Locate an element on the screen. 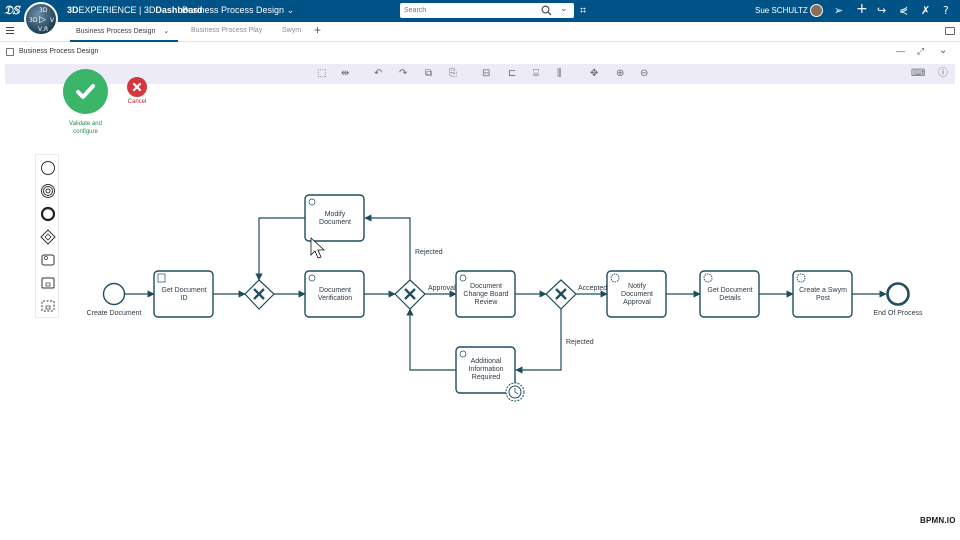 This screenshot has height=540, width=960. task-get-document-details: Get Document Details is located at coordinates (729, 294).